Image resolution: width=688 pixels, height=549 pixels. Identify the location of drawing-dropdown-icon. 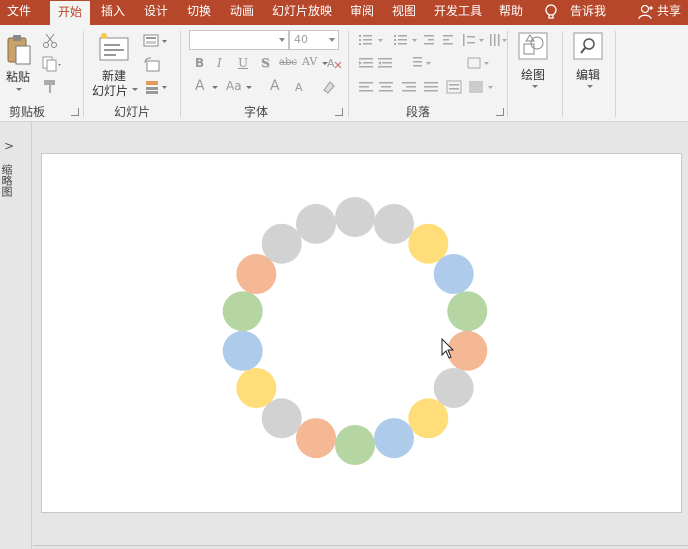
(535, 86).